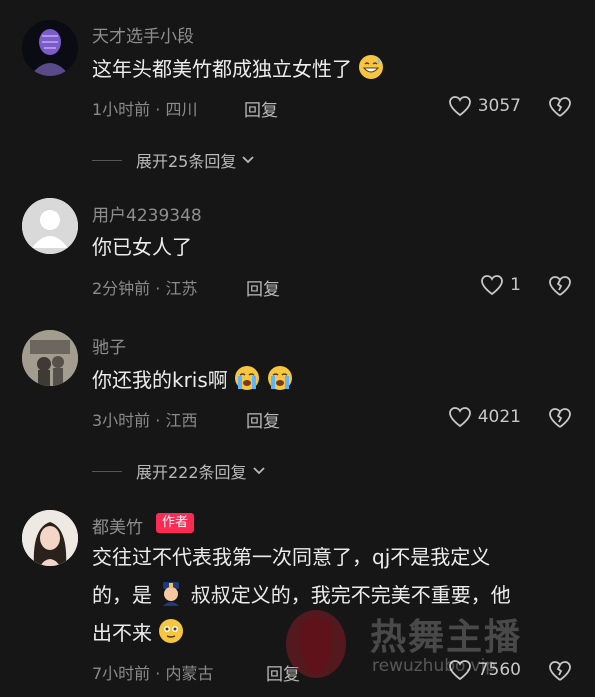  I want to click on watermark-text: 热舞主播, so click(446, 637).